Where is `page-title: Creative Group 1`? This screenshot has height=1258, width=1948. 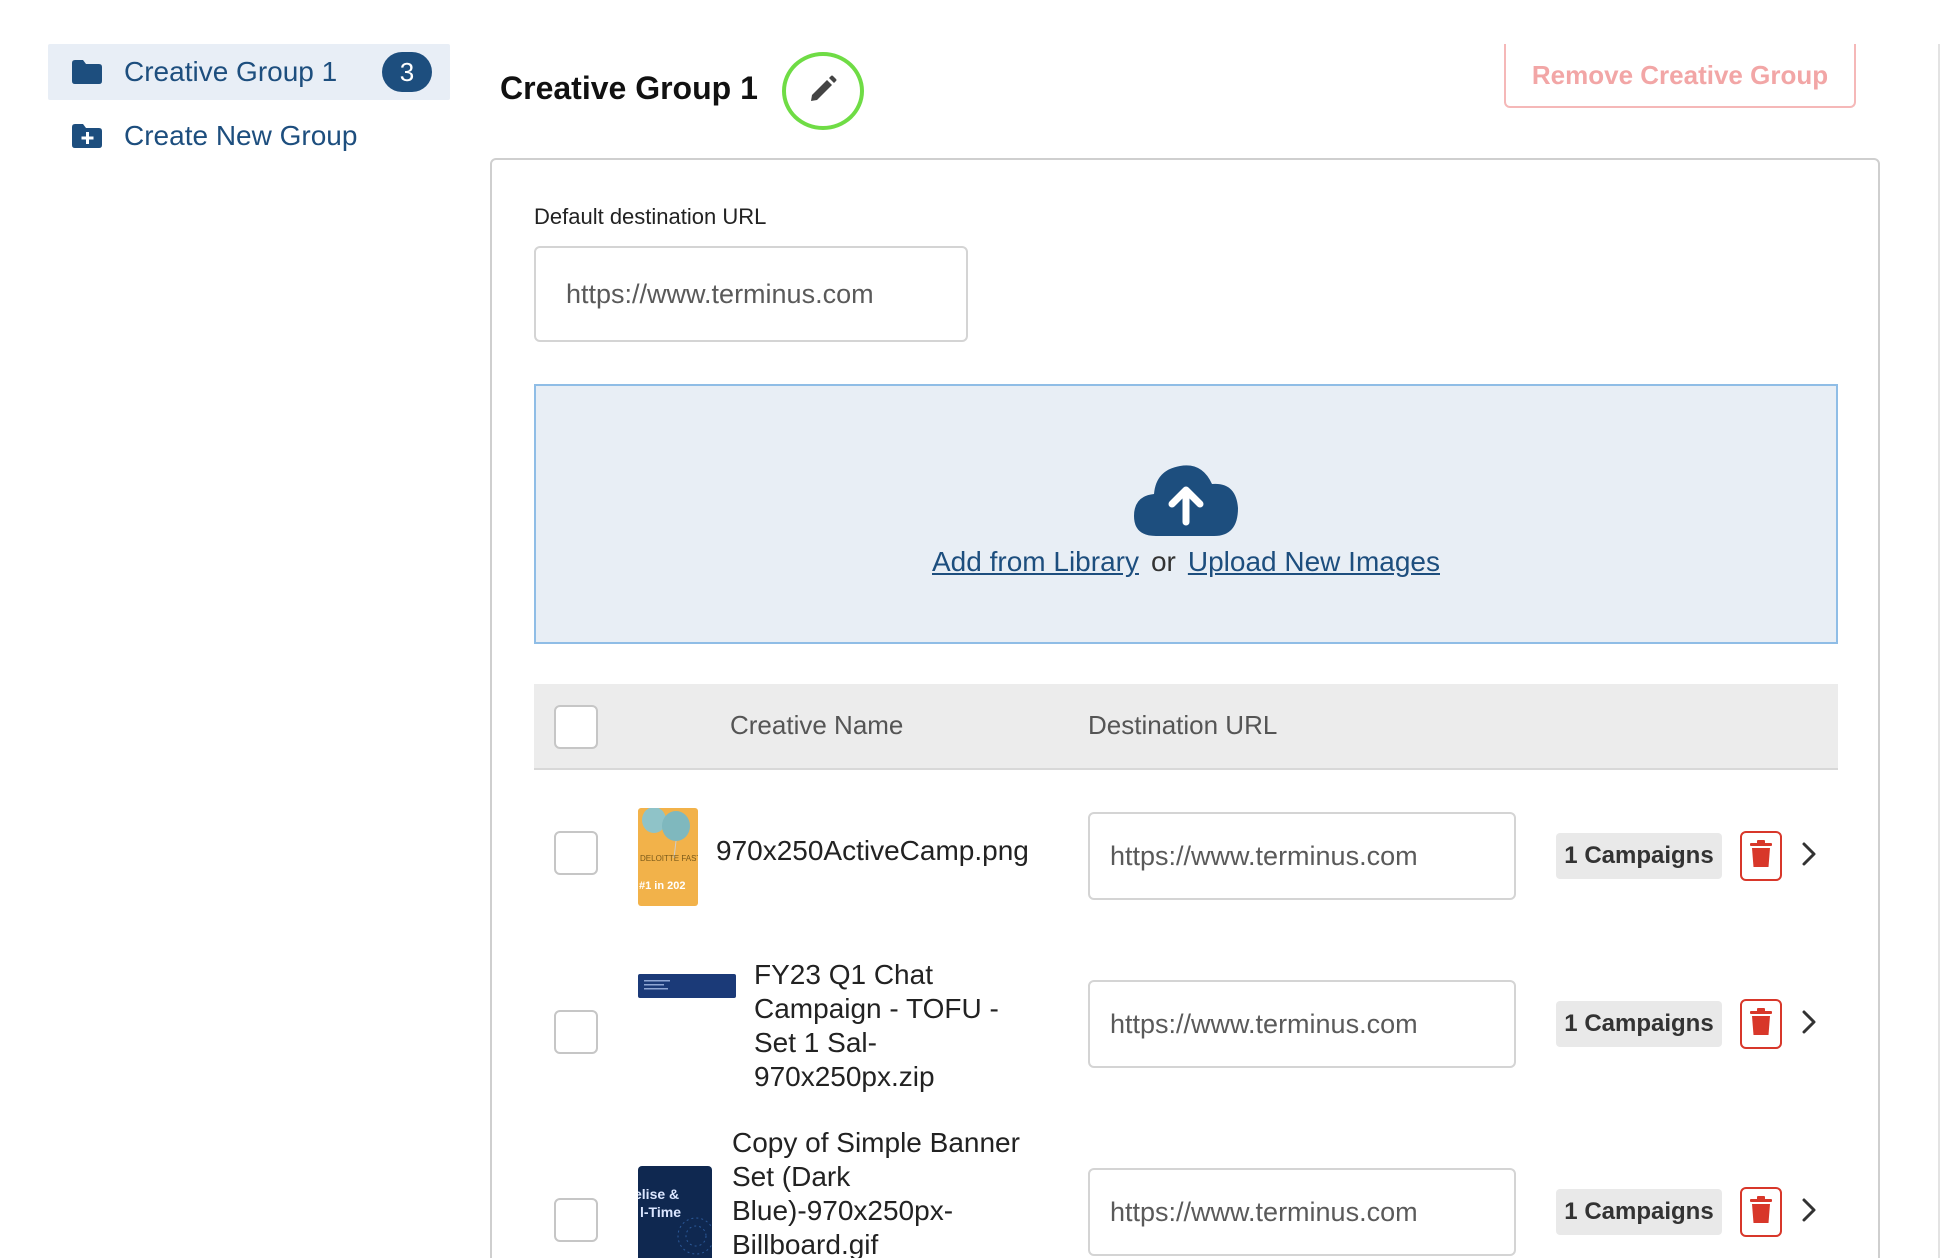 page-title: Creative Group 1 is located at coordinates (629, 88).